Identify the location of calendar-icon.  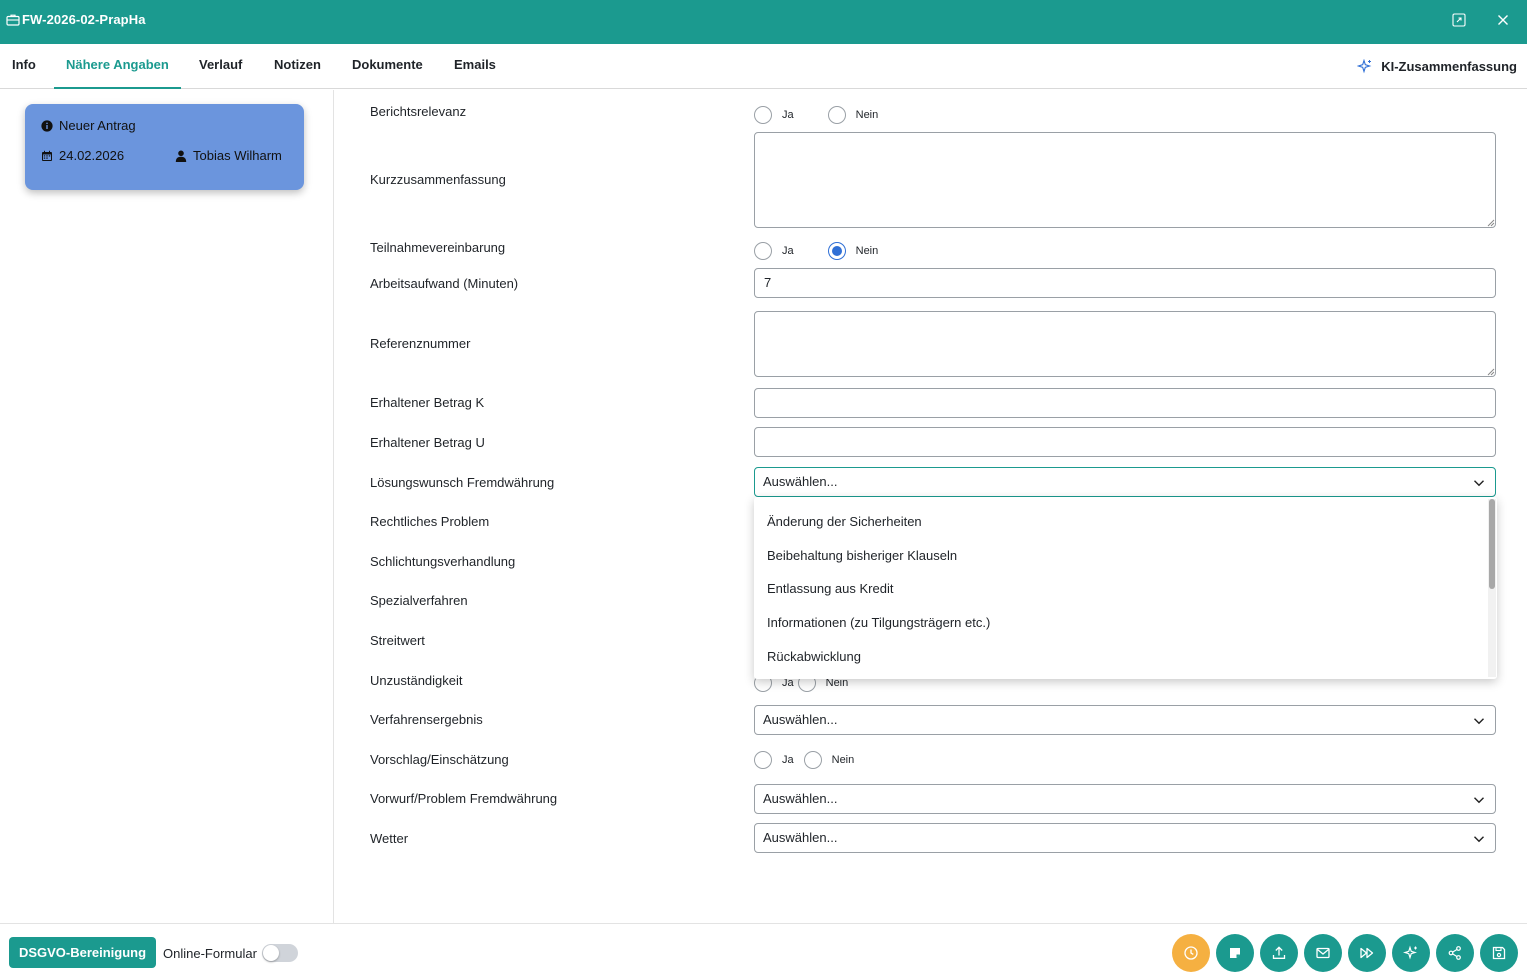
(47, 155).